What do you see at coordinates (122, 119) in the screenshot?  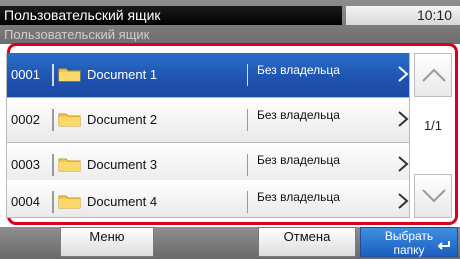 I see `document-name: Document 2` at bounding box center [122, 119].